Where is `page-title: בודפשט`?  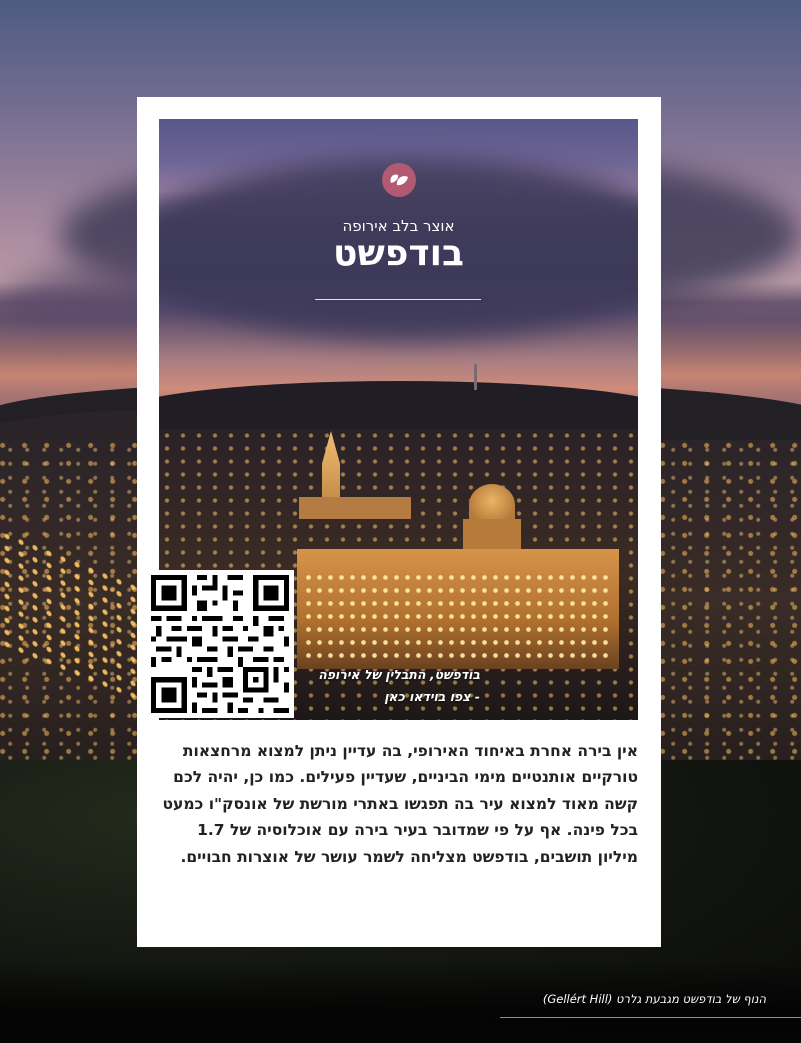
page-title: בודפשט is located at coordinates (398, 253).